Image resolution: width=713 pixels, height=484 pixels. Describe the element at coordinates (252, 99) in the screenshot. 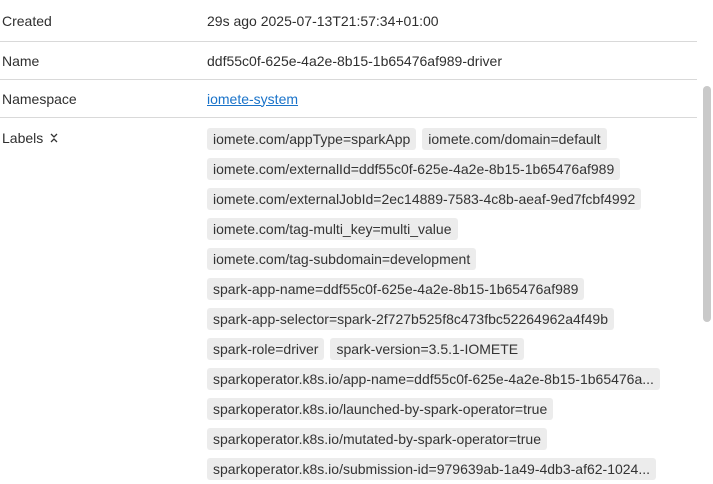

I see `namespace-link: iomete-system` at that location.